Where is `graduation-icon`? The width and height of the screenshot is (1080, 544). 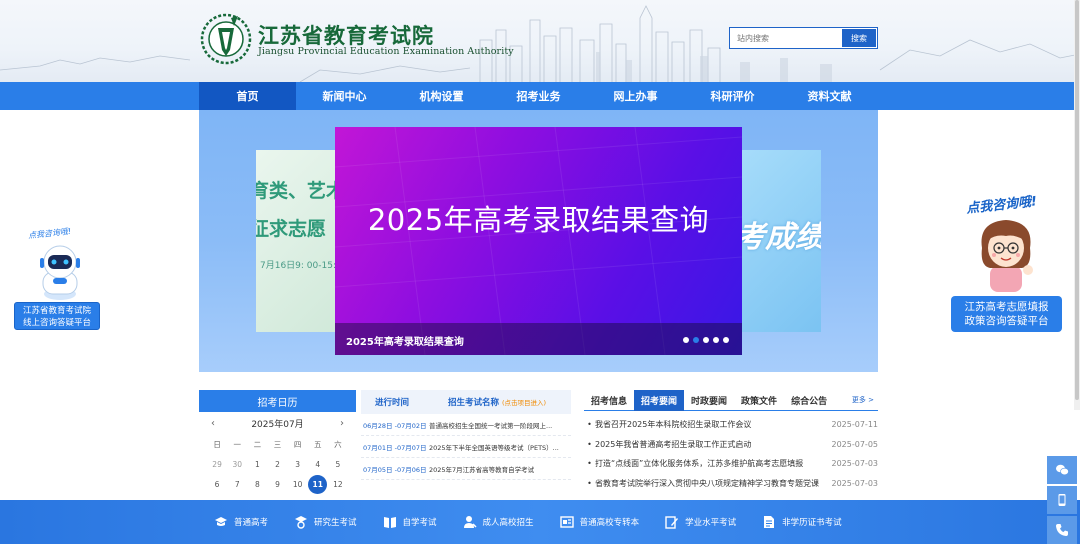
graduation-icon is located at coordinates (221, 521).